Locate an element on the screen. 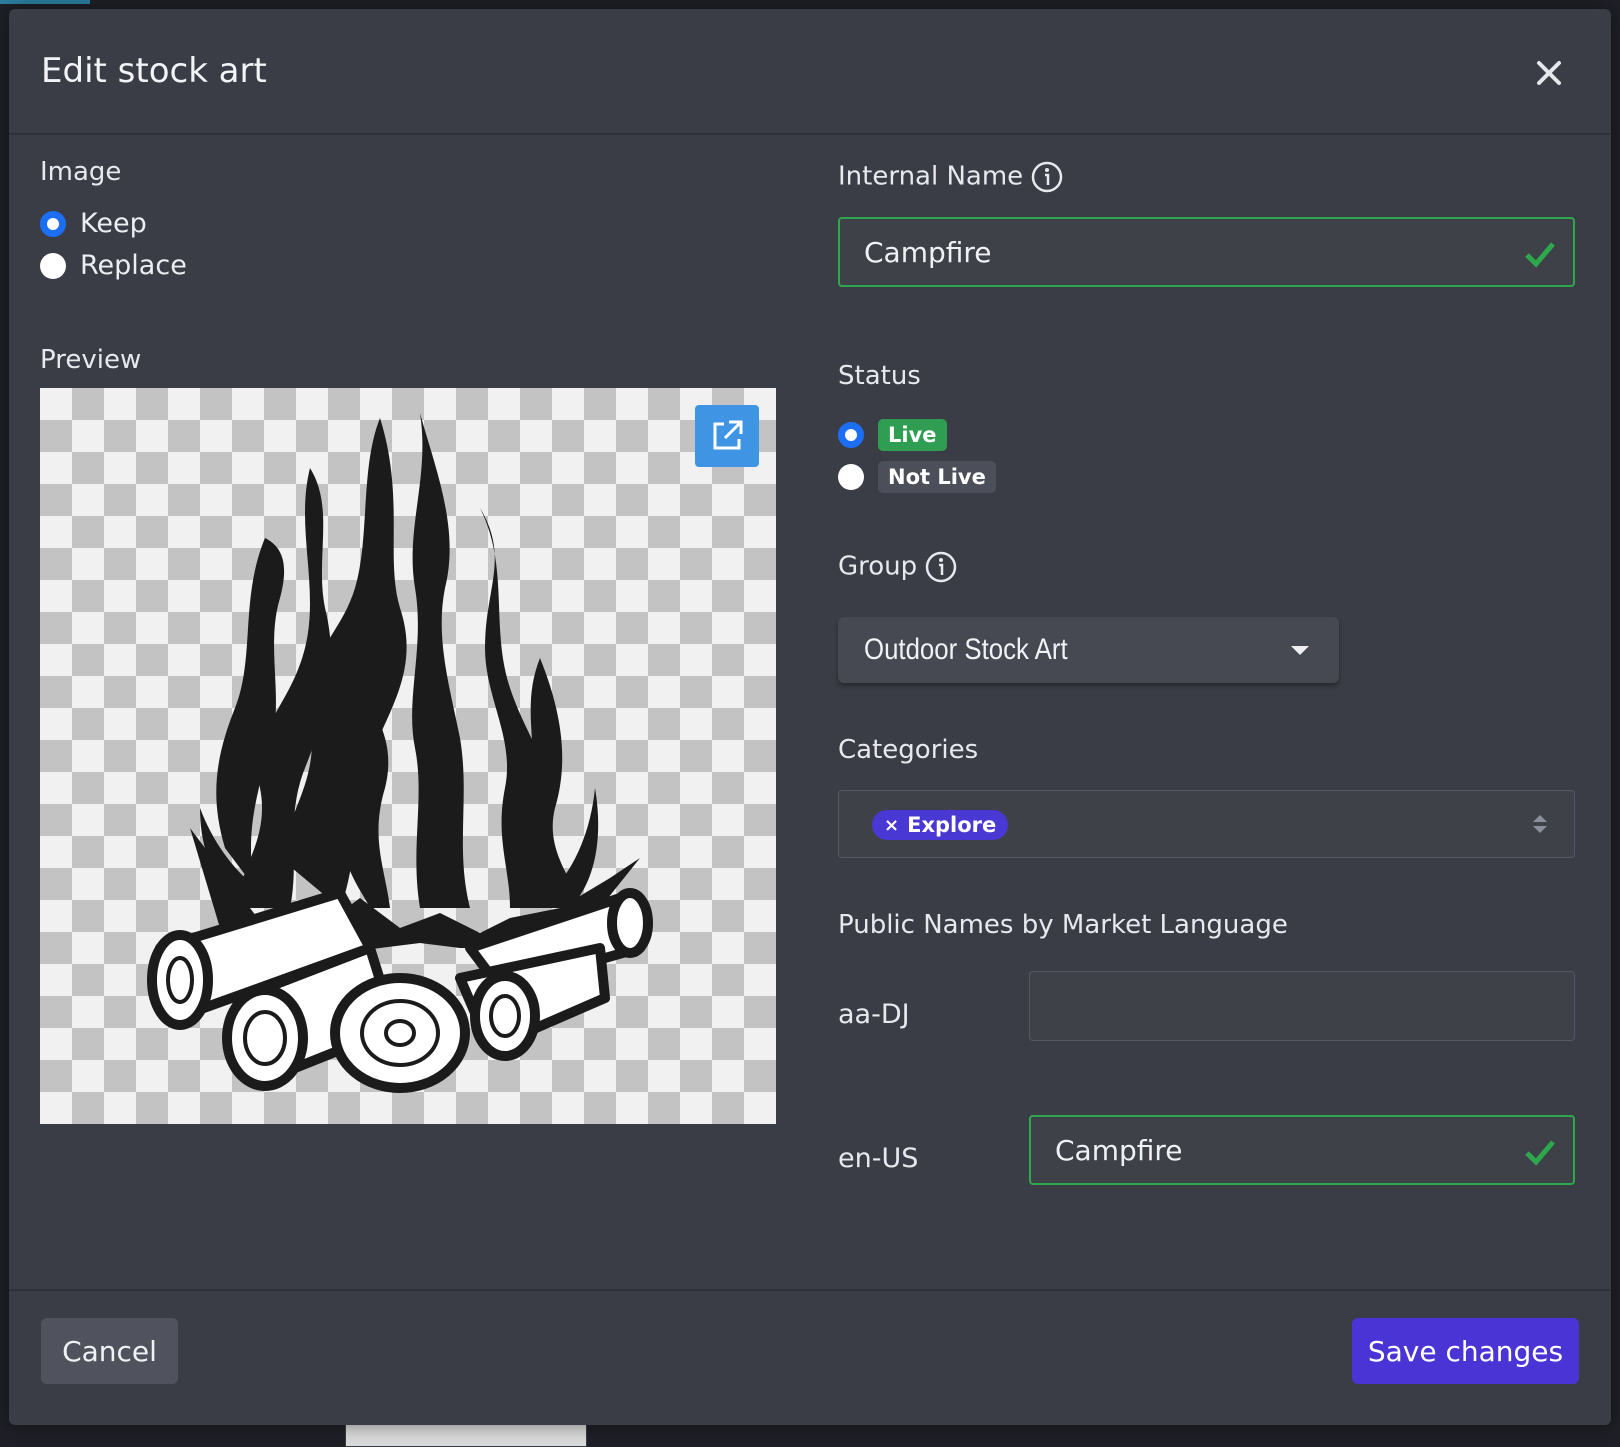 Image resolution: width=1620 pixels, height=1447 pixels. public-name-value-en-us: Campfire is located at coordinates (1119, 1150).